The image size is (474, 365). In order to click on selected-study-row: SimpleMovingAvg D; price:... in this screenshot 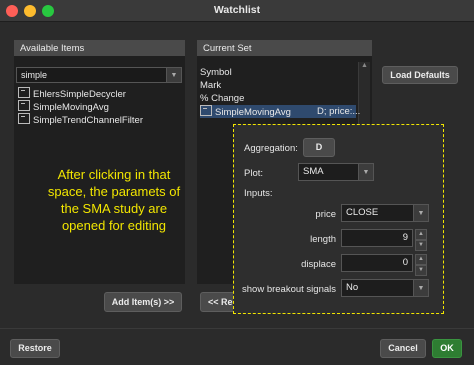, I will do `click(280, 111)`.